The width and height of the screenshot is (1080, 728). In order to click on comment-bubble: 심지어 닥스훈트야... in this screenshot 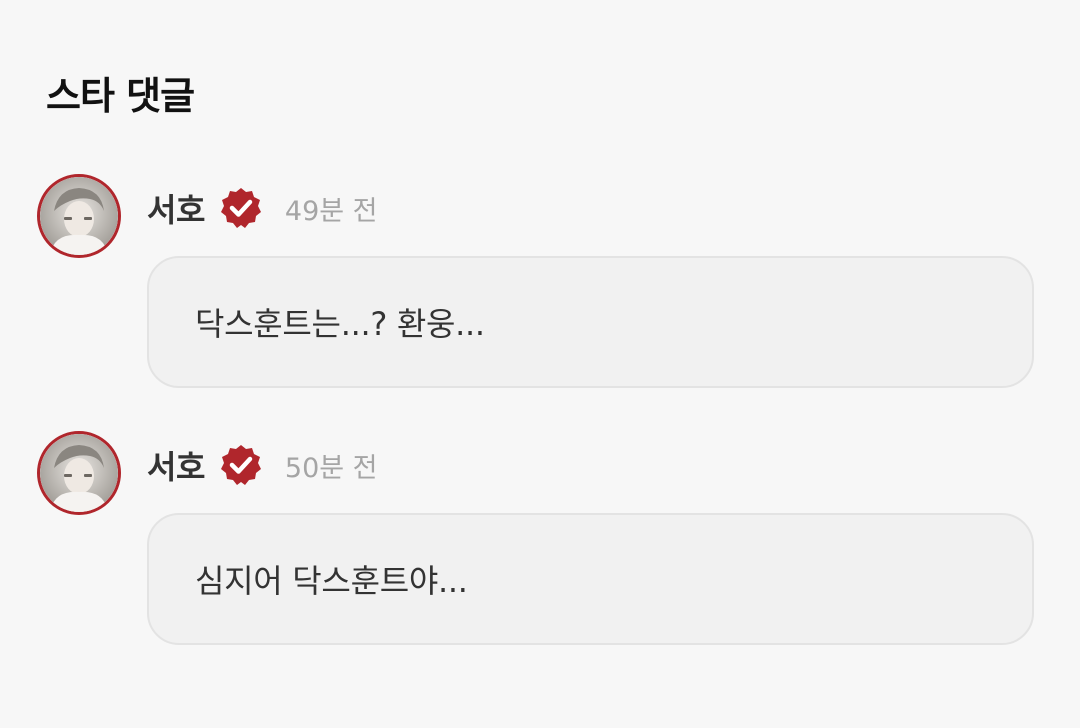, I will do `click(590, 579)`.